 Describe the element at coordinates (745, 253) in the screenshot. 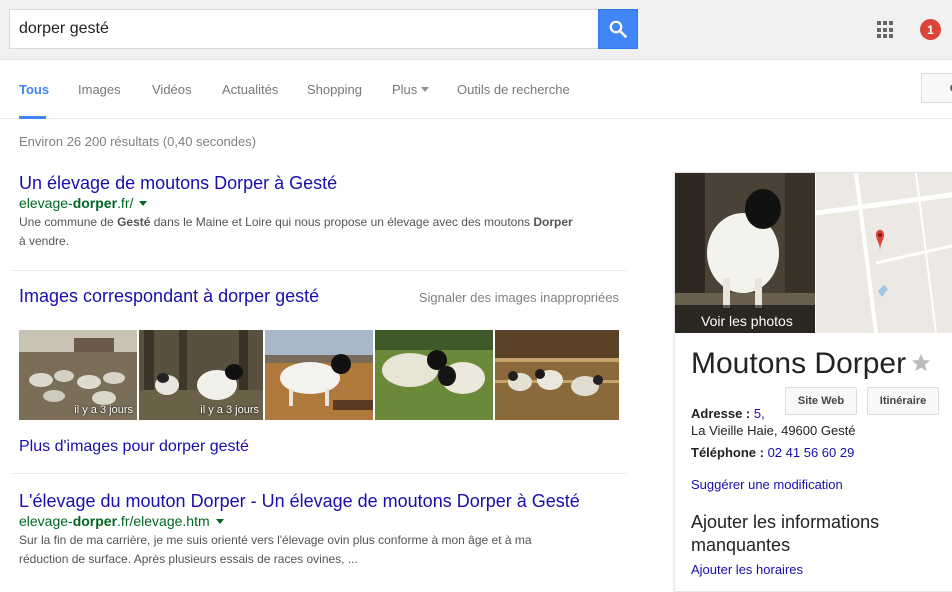

I see `panel-photo: Voir les photos` at that location.